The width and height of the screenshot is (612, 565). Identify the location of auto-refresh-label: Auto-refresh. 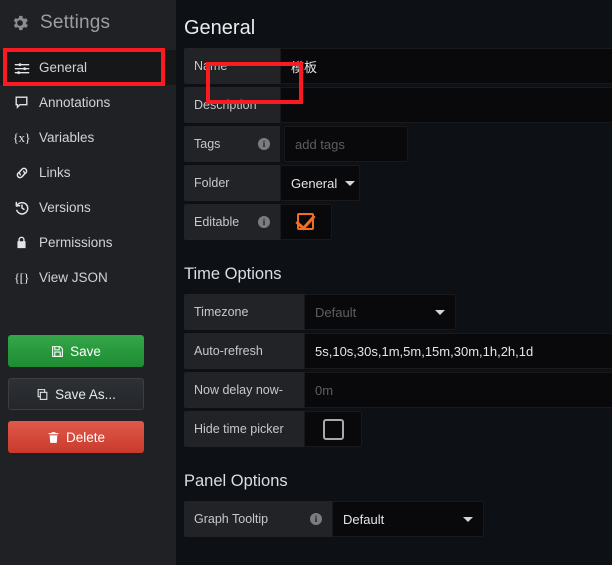
(244, 351).